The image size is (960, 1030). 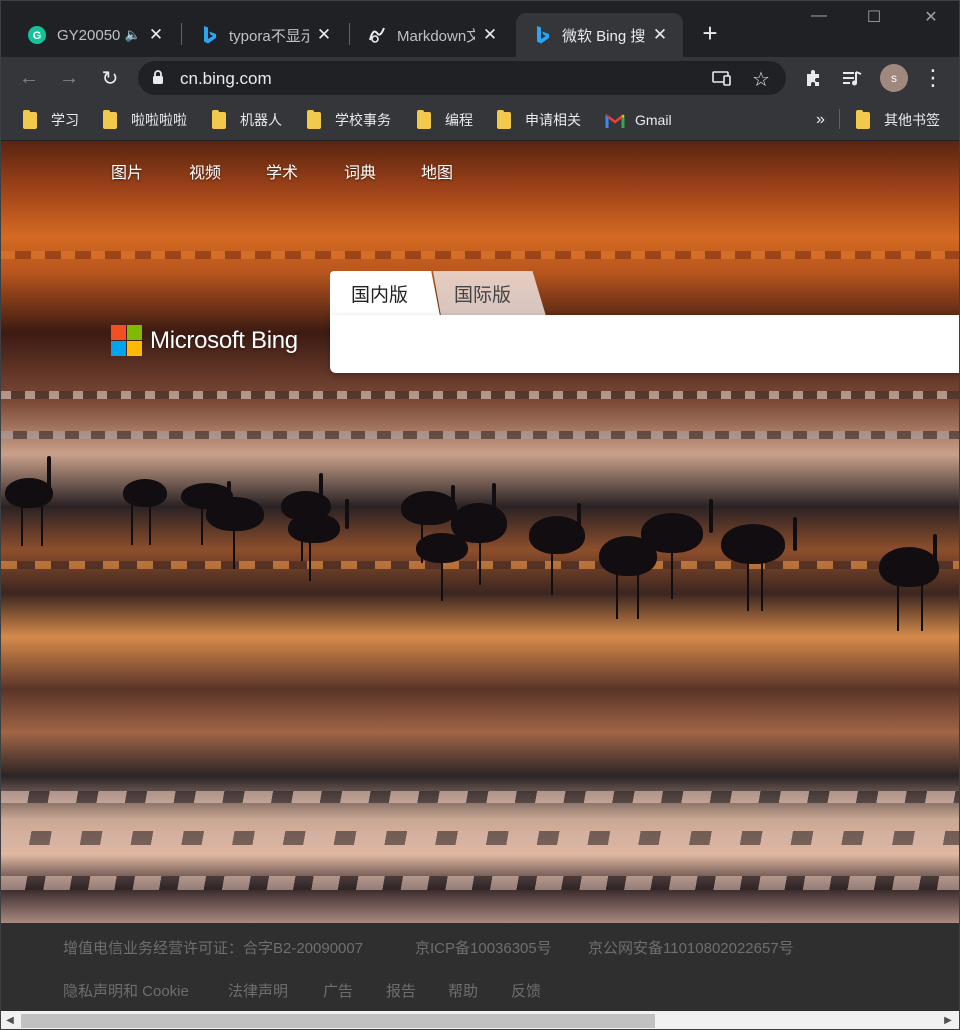 I want to click on browser-toolbar: ← → ↻ cn.bing.com ☆ ⋮, so click(x=480, y=78).